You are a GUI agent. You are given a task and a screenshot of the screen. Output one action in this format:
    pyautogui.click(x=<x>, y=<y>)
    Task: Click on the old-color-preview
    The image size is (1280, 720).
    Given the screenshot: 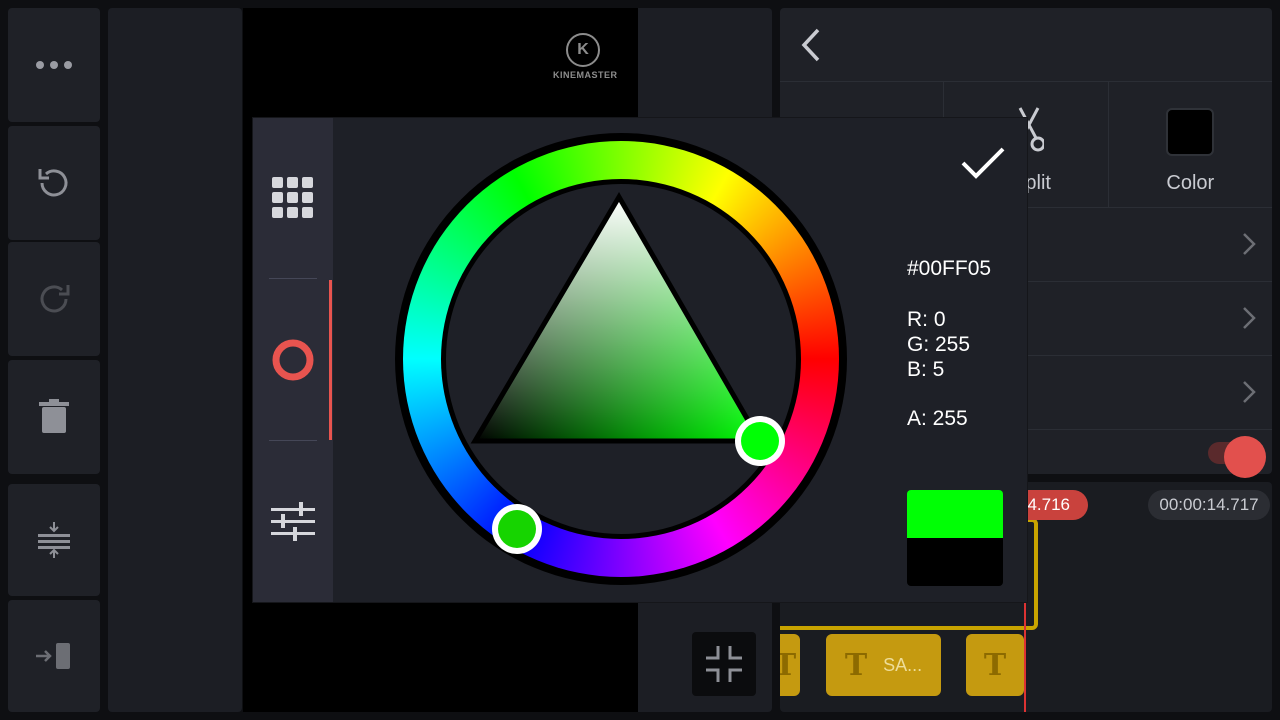 What is the action you would take?
    pyautogui.click(x=955, y=562)
    